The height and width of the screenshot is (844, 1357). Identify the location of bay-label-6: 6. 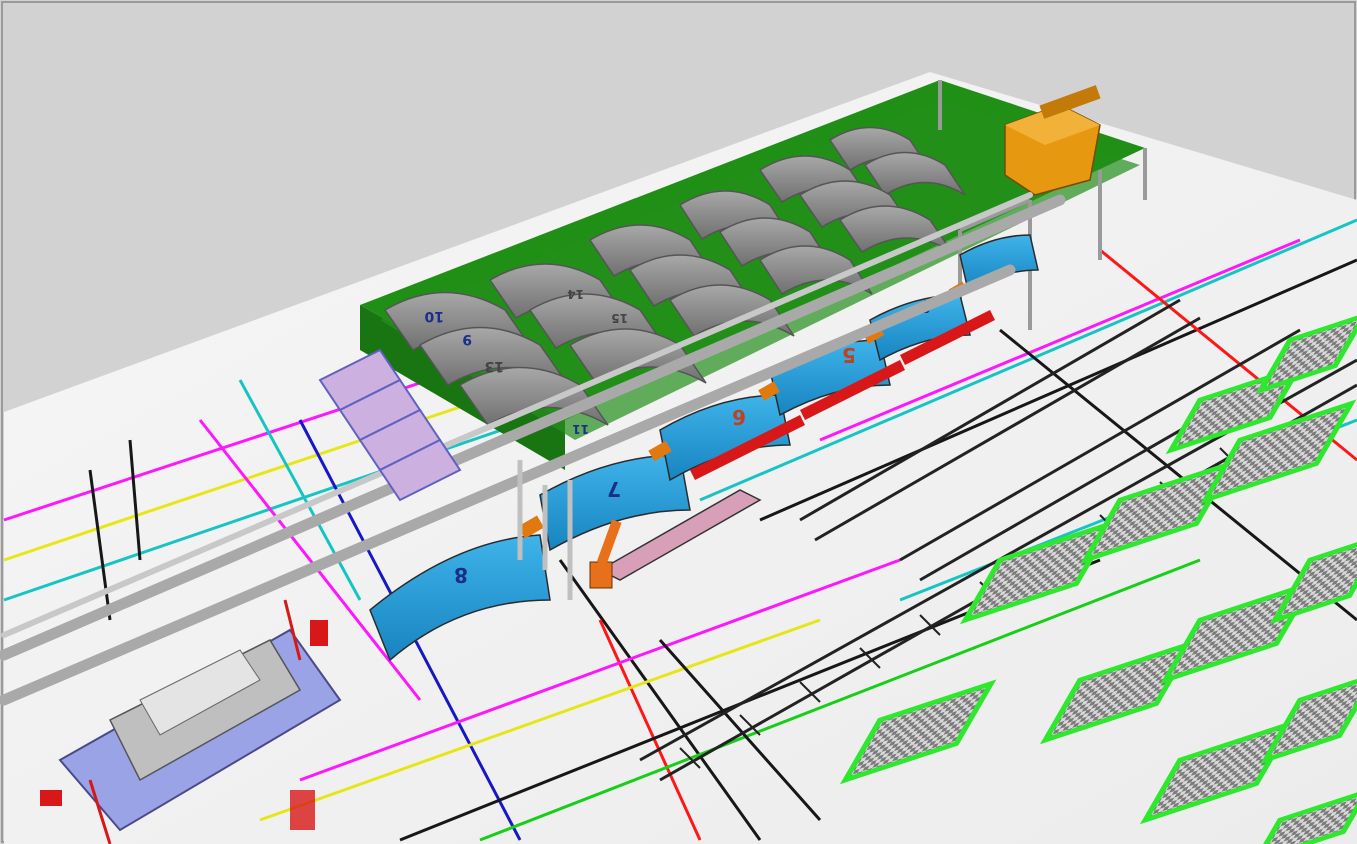
(739, 417).